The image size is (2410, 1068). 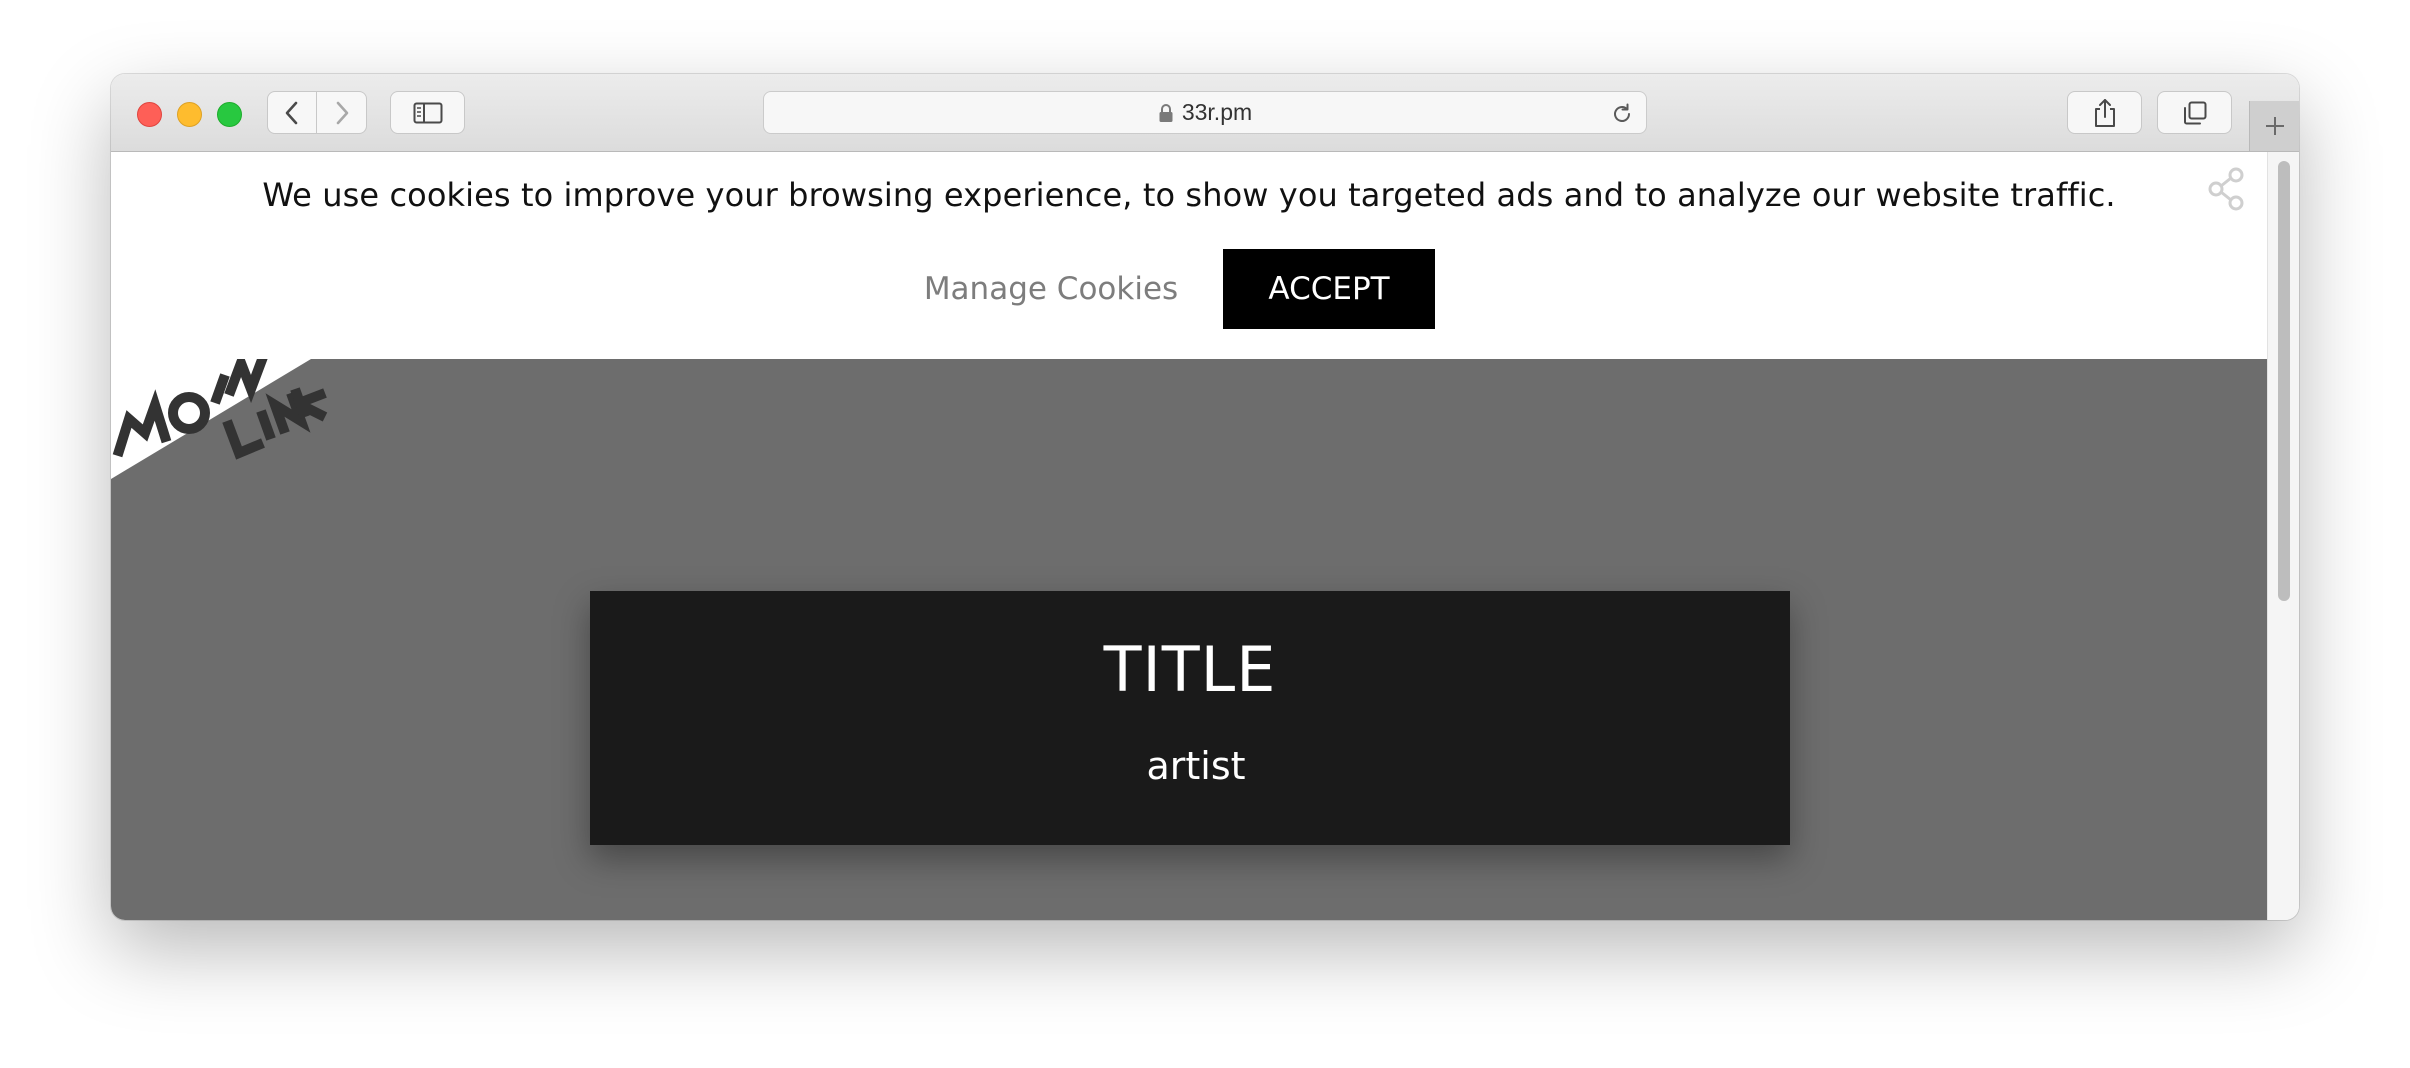 I want to click on moin-link-logo, so click(x=231, y=424).